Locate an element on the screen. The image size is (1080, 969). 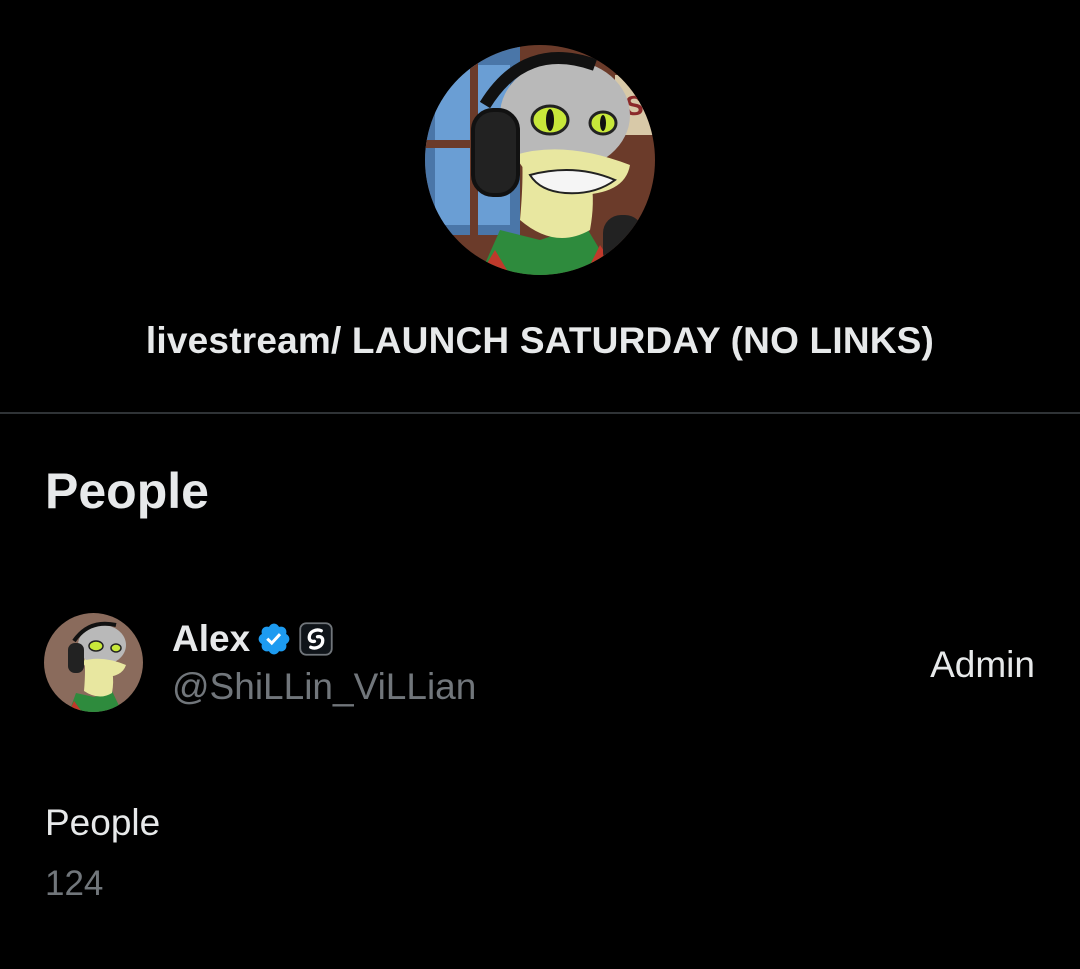
people-list-item: Alex @ShiLLin_ViLLian Admin is located at coordinates (540, 662).